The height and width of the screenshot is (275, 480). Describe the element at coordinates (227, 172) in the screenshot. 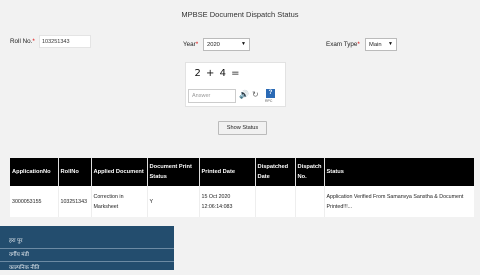

I see `column-header: Printed Date` at that location.